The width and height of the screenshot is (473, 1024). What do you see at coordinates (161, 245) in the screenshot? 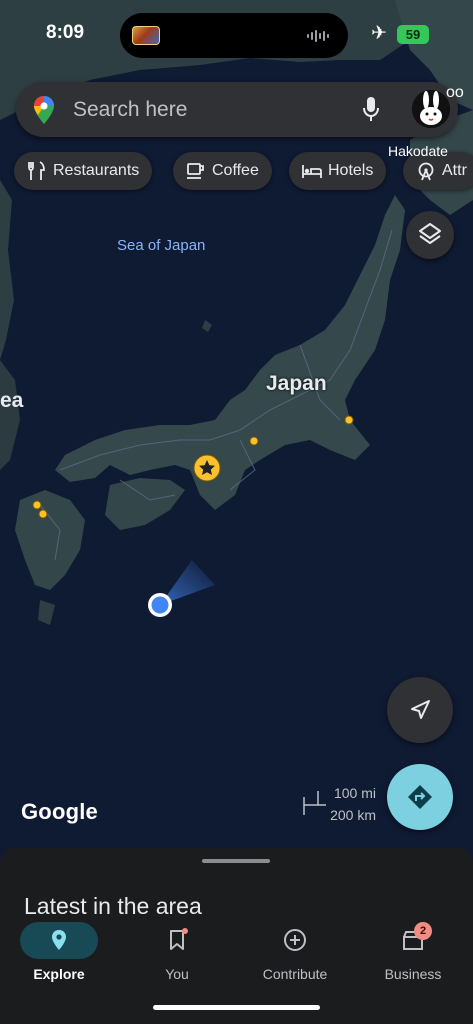
I see `map-sea-label: Sea of Japan` at bounding box center [161, 245].